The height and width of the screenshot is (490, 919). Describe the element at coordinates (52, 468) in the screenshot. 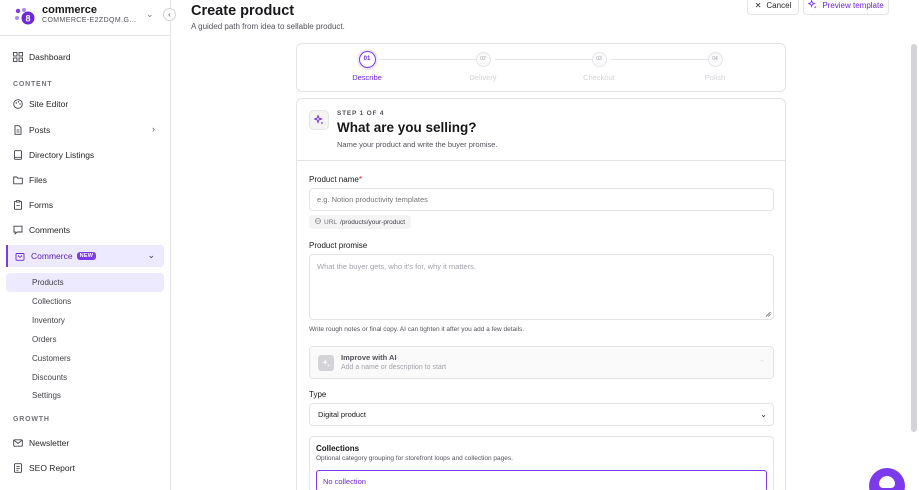

I see `sidebar-item-label: SEO Report` at that location.